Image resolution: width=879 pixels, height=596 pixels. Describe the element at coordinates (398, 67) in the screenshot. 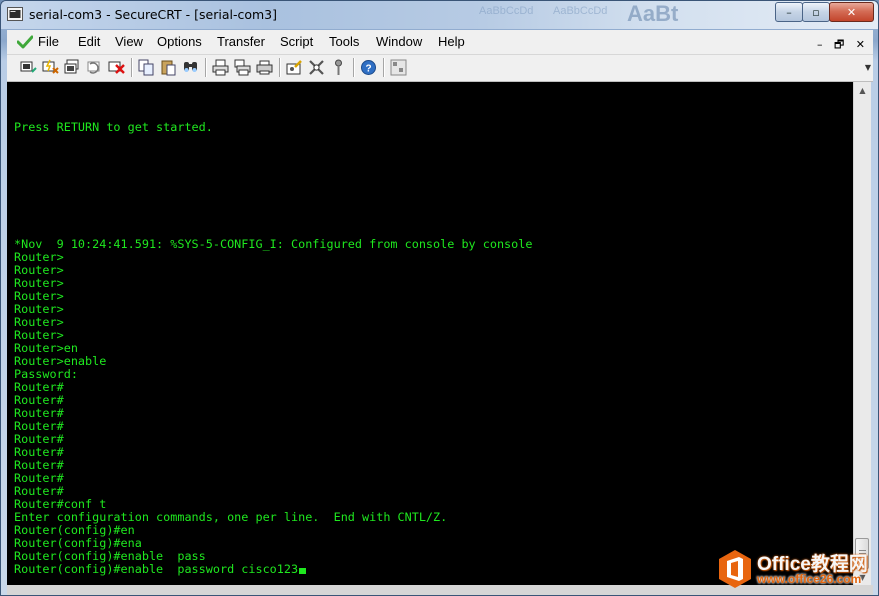

I see `keymap-icon` at that location.